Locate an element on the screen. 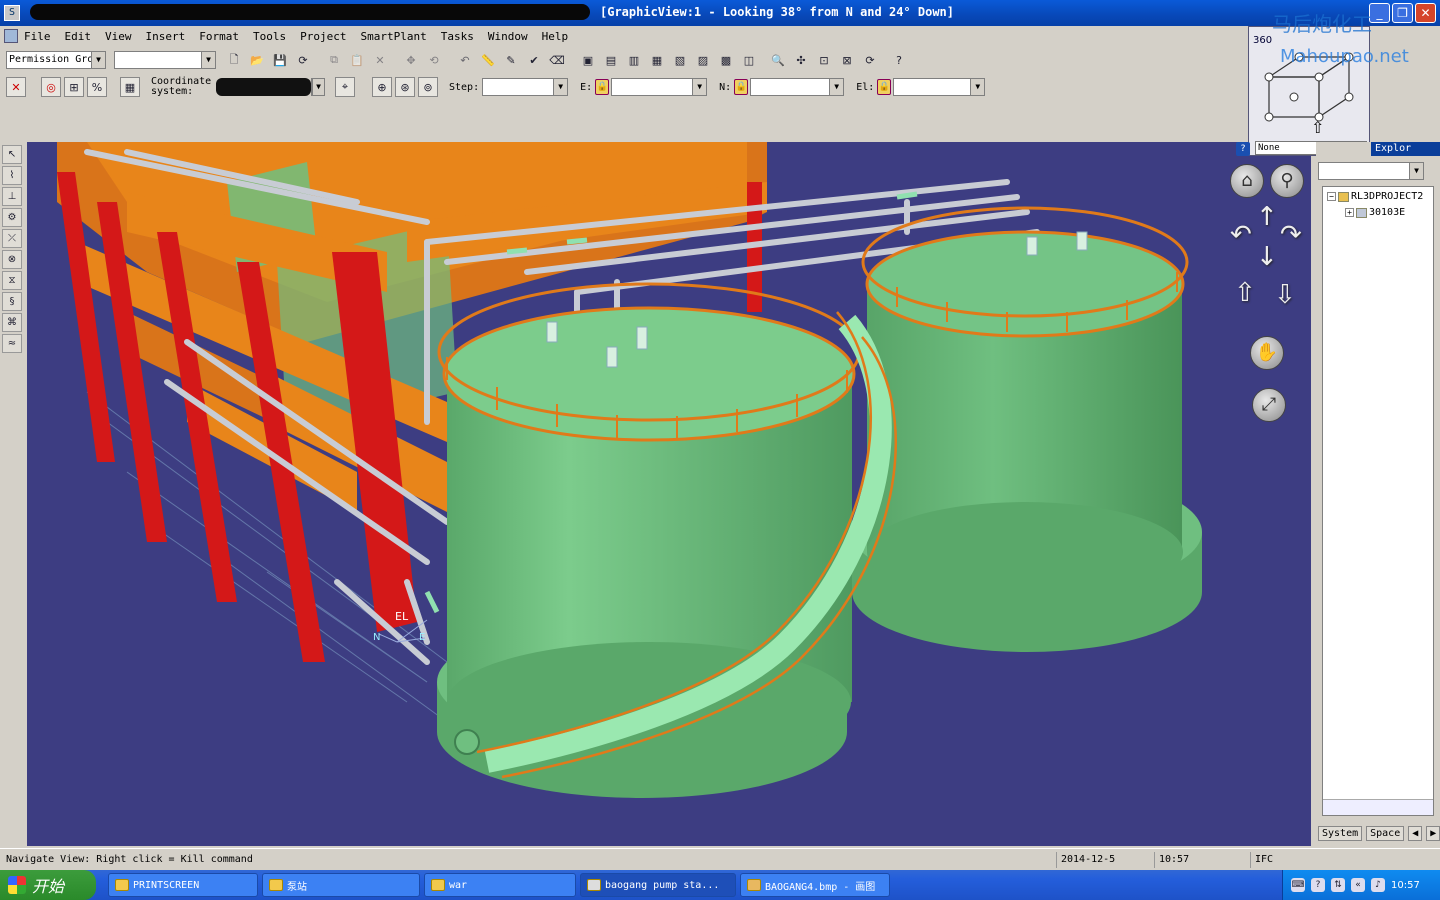  rotate-left-arrow-icon: ↶ is located at coordinates (1241, 235).